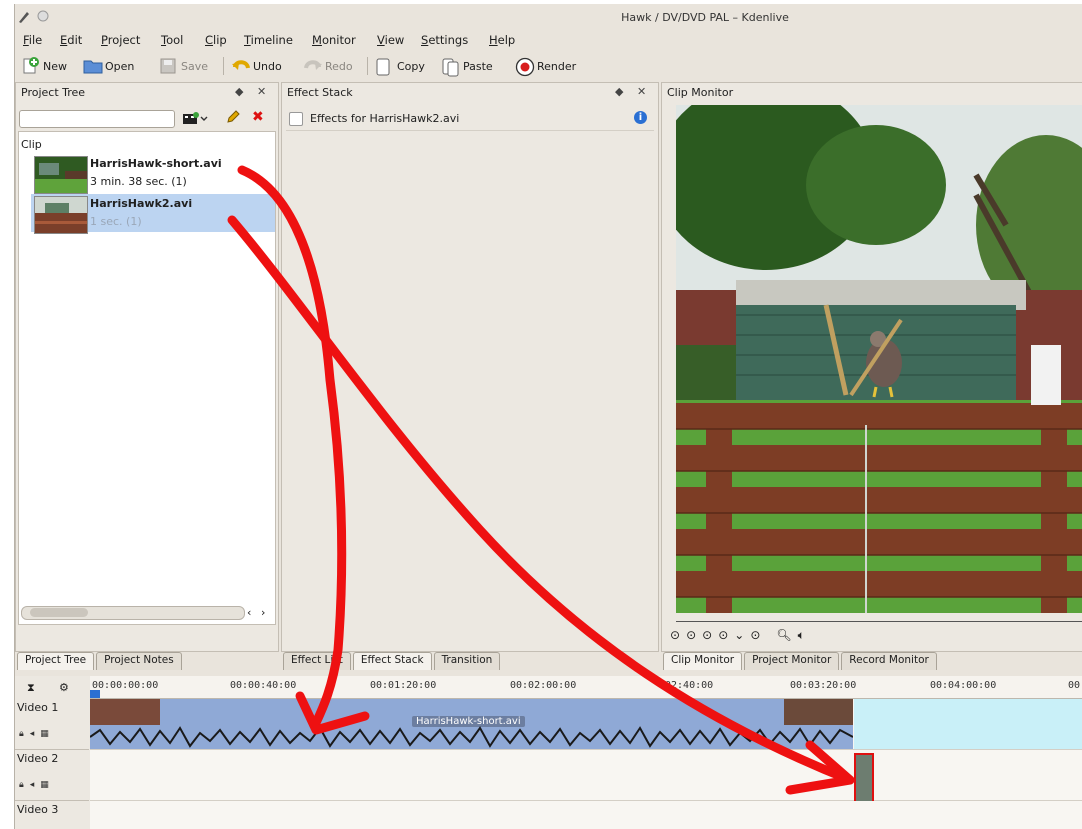  What do you see at coordinates (64, 687) in the screenshot?
I see `settings-timeline-icon: ⚙` at bounding box center [64, 687].